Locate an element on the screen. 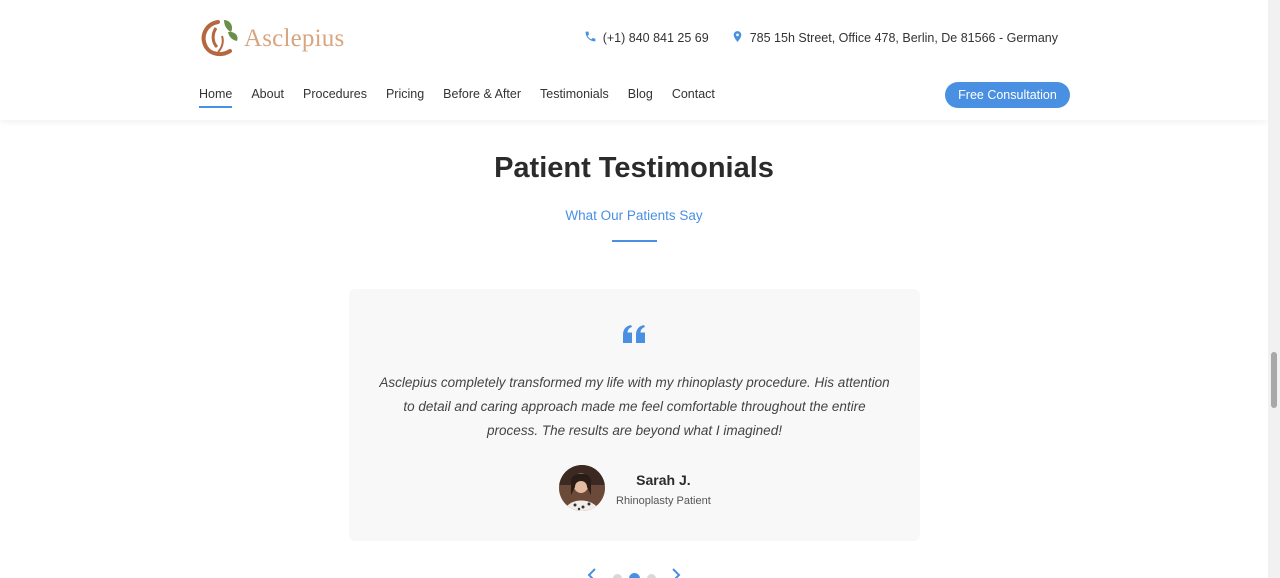  logo: Asclepius is located at coordinates (271, 38).